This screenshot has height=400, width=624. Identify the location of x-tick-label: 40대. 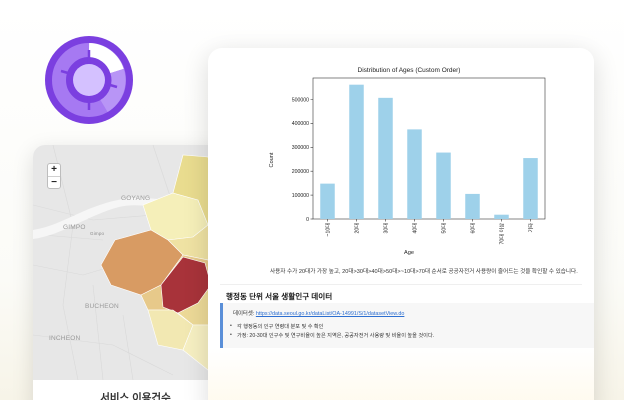
(414, 228).